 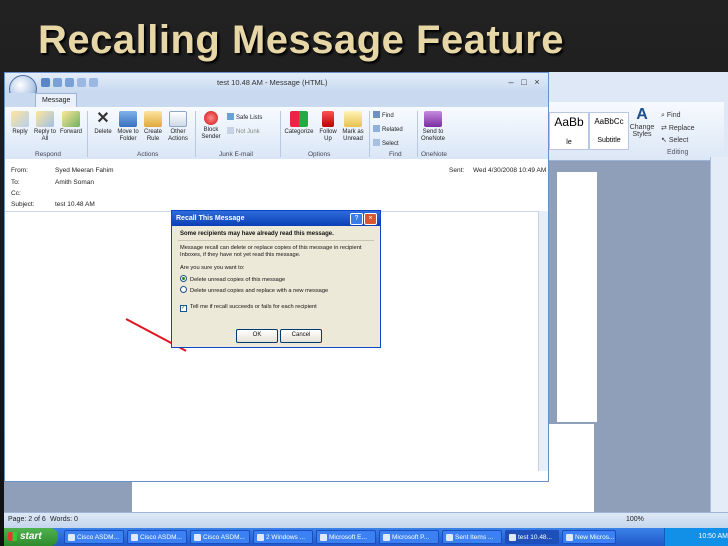 I want to click on not-junk-label: Not Junk, so click(x=248, y=132).